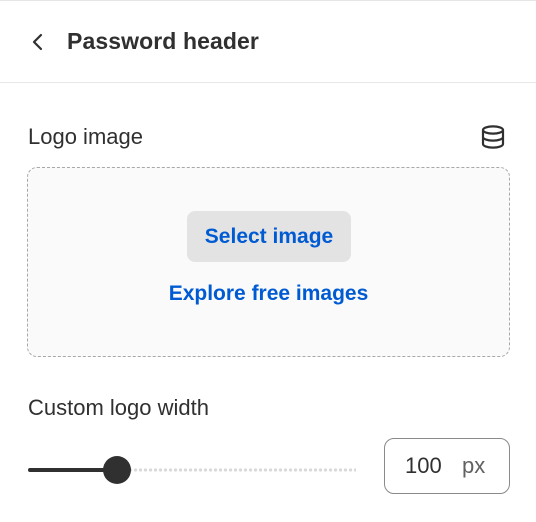 This screenshot has width=536, height=522. I want to click on logo-width-value: 100, so click(423, 466).